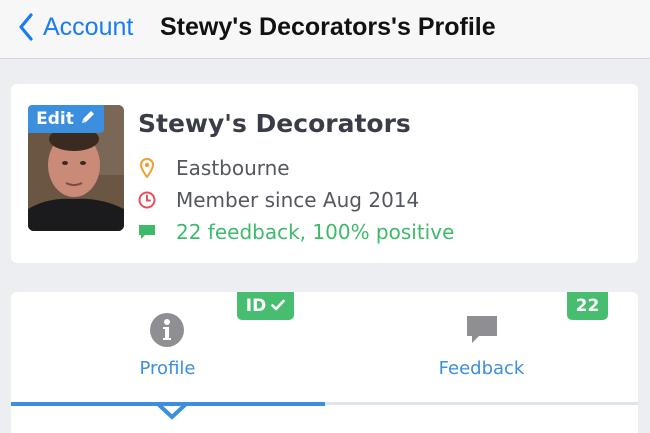 This screenshot has width=650, height=433. Describe the element at coordinates (315, 232) in the screenshot. I see `feedback-summary-text: 22 feedback, 100% positive` at that location.